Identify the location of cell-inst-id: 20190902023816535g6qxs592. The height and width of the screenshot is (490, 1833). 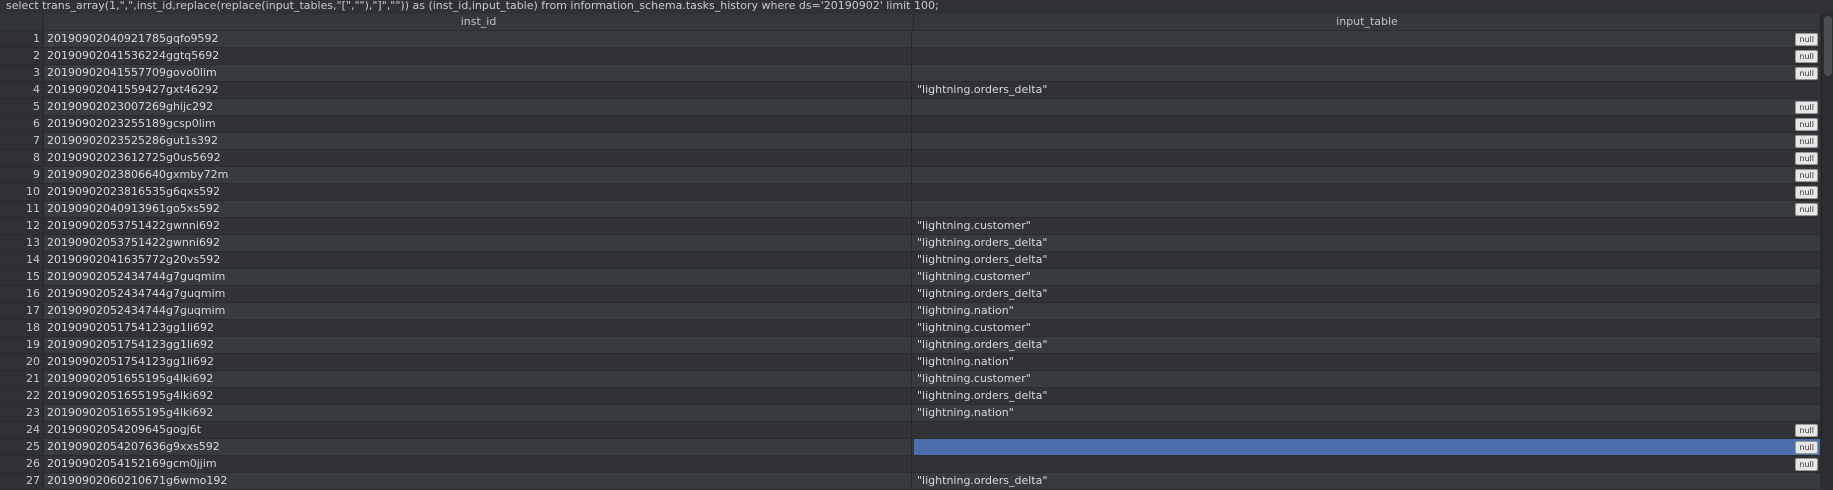
(478, 192).